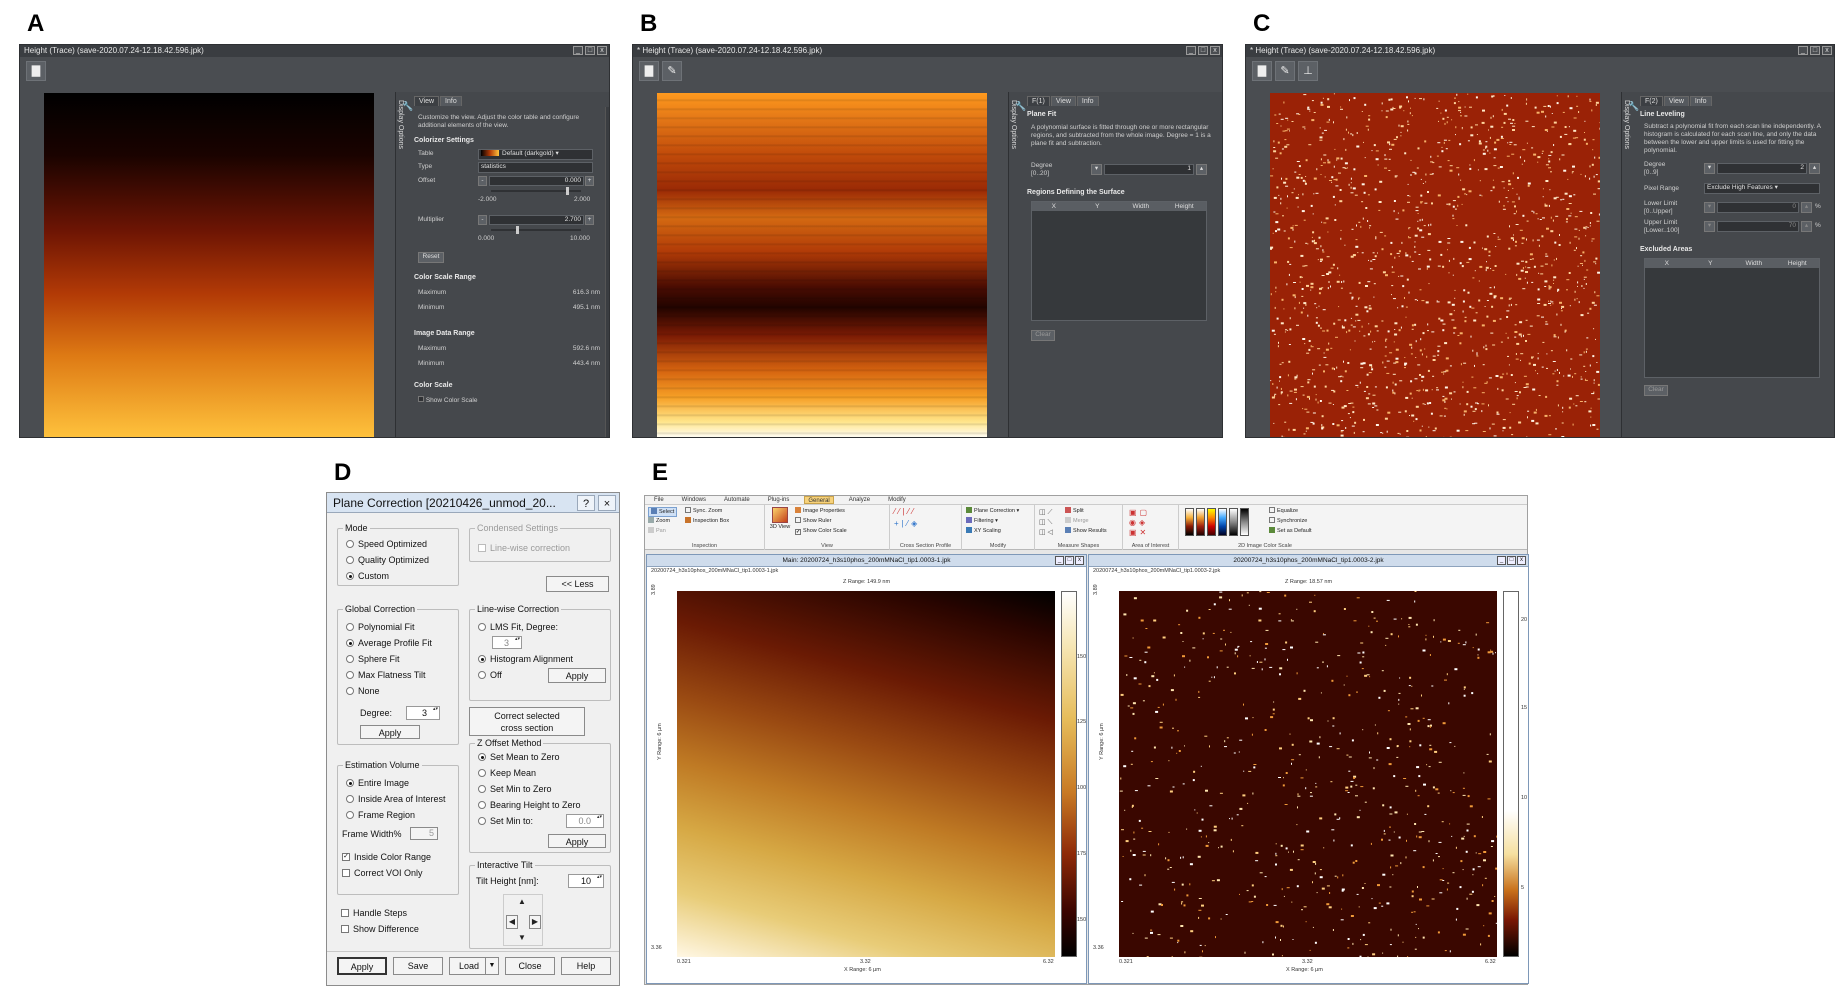  What do you see at coordinates (363, 691) in the screenshot?
I see `global-none-radio: None` at bounding box center [363, 691].